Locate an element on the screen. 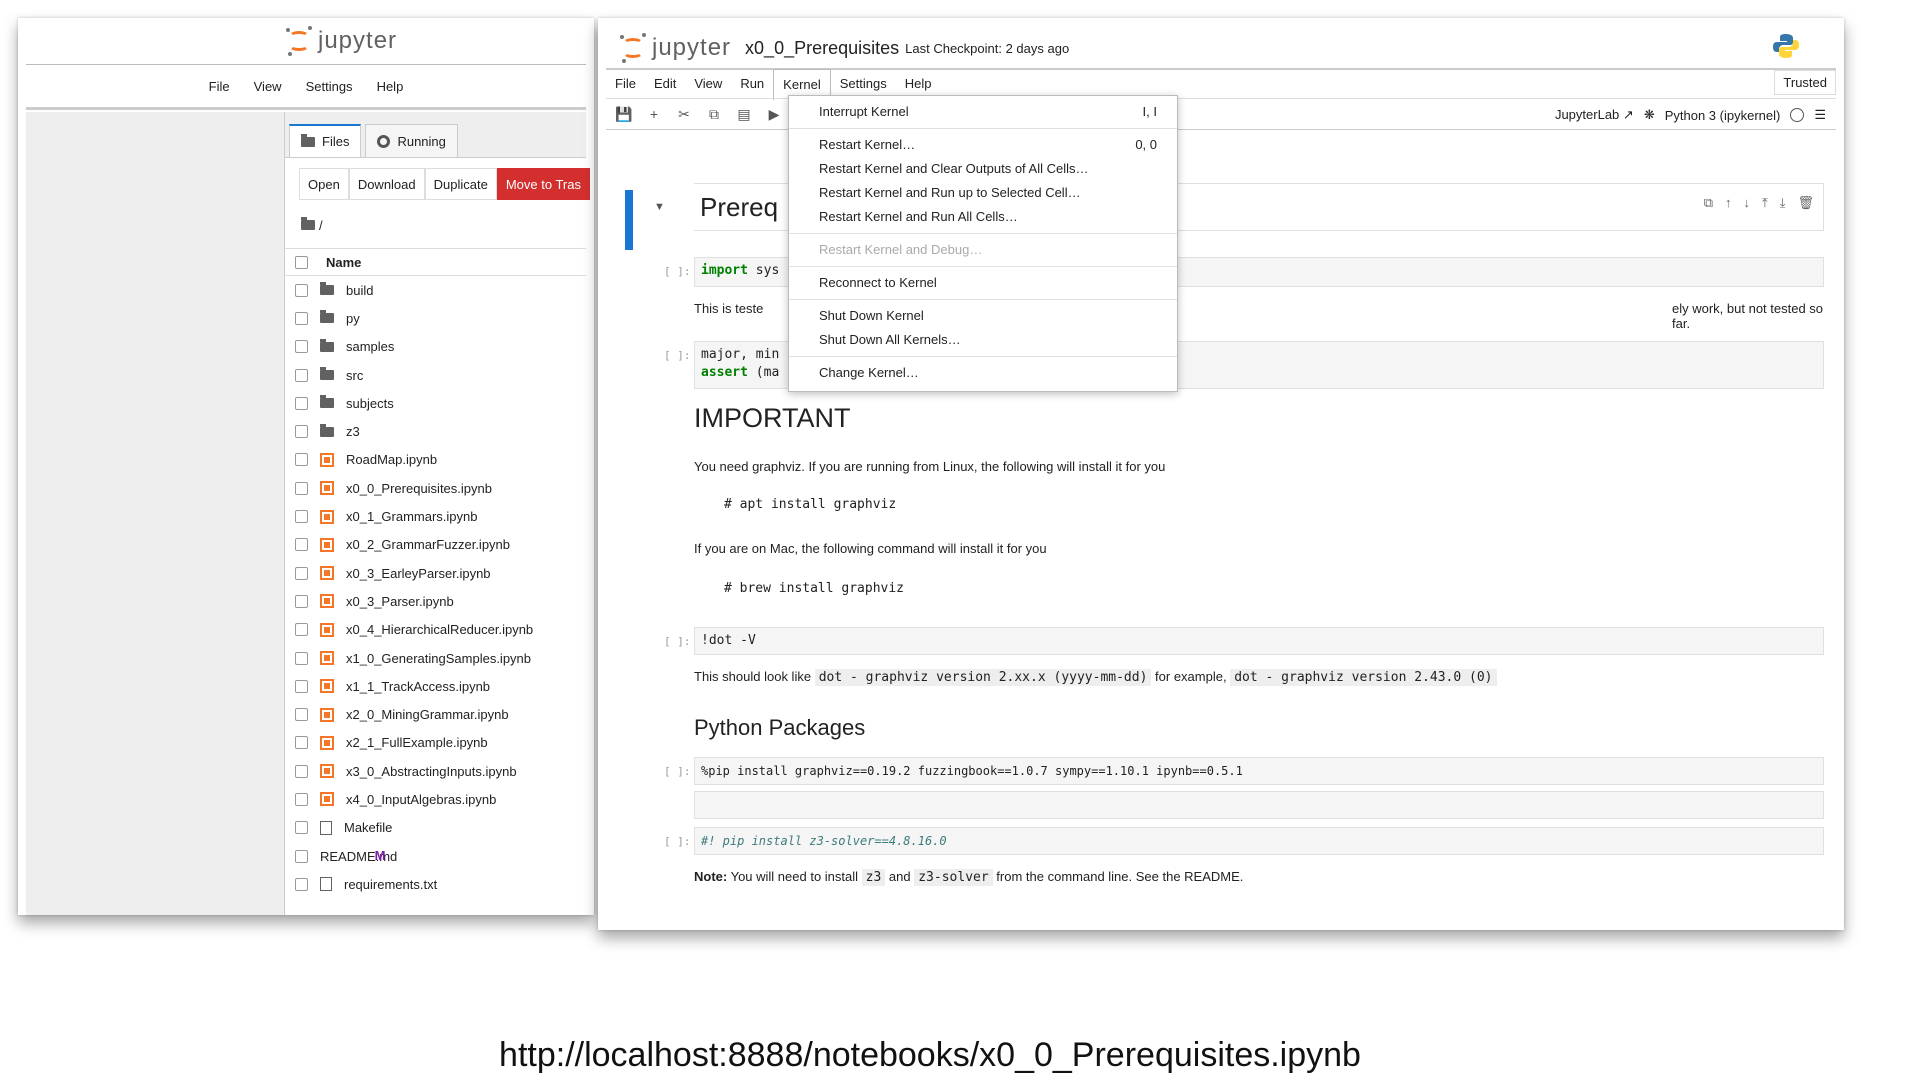  kernel-name: Python 3 (ipykernel) is located at coordinates (1723, 115).